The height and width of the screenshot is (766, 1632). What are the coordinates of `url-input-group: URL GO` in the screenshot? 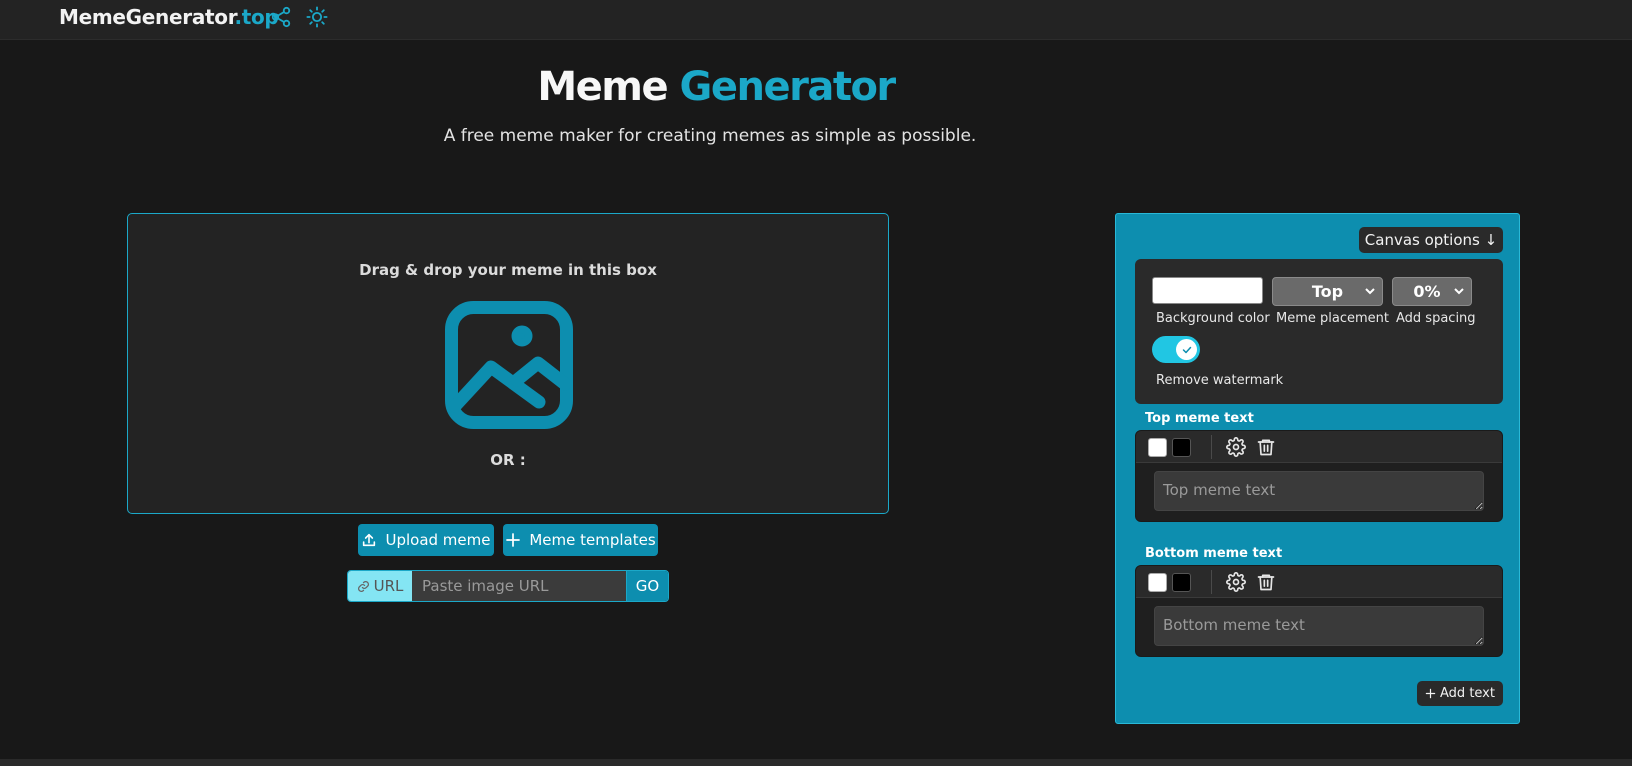 It's located at (508, 586).